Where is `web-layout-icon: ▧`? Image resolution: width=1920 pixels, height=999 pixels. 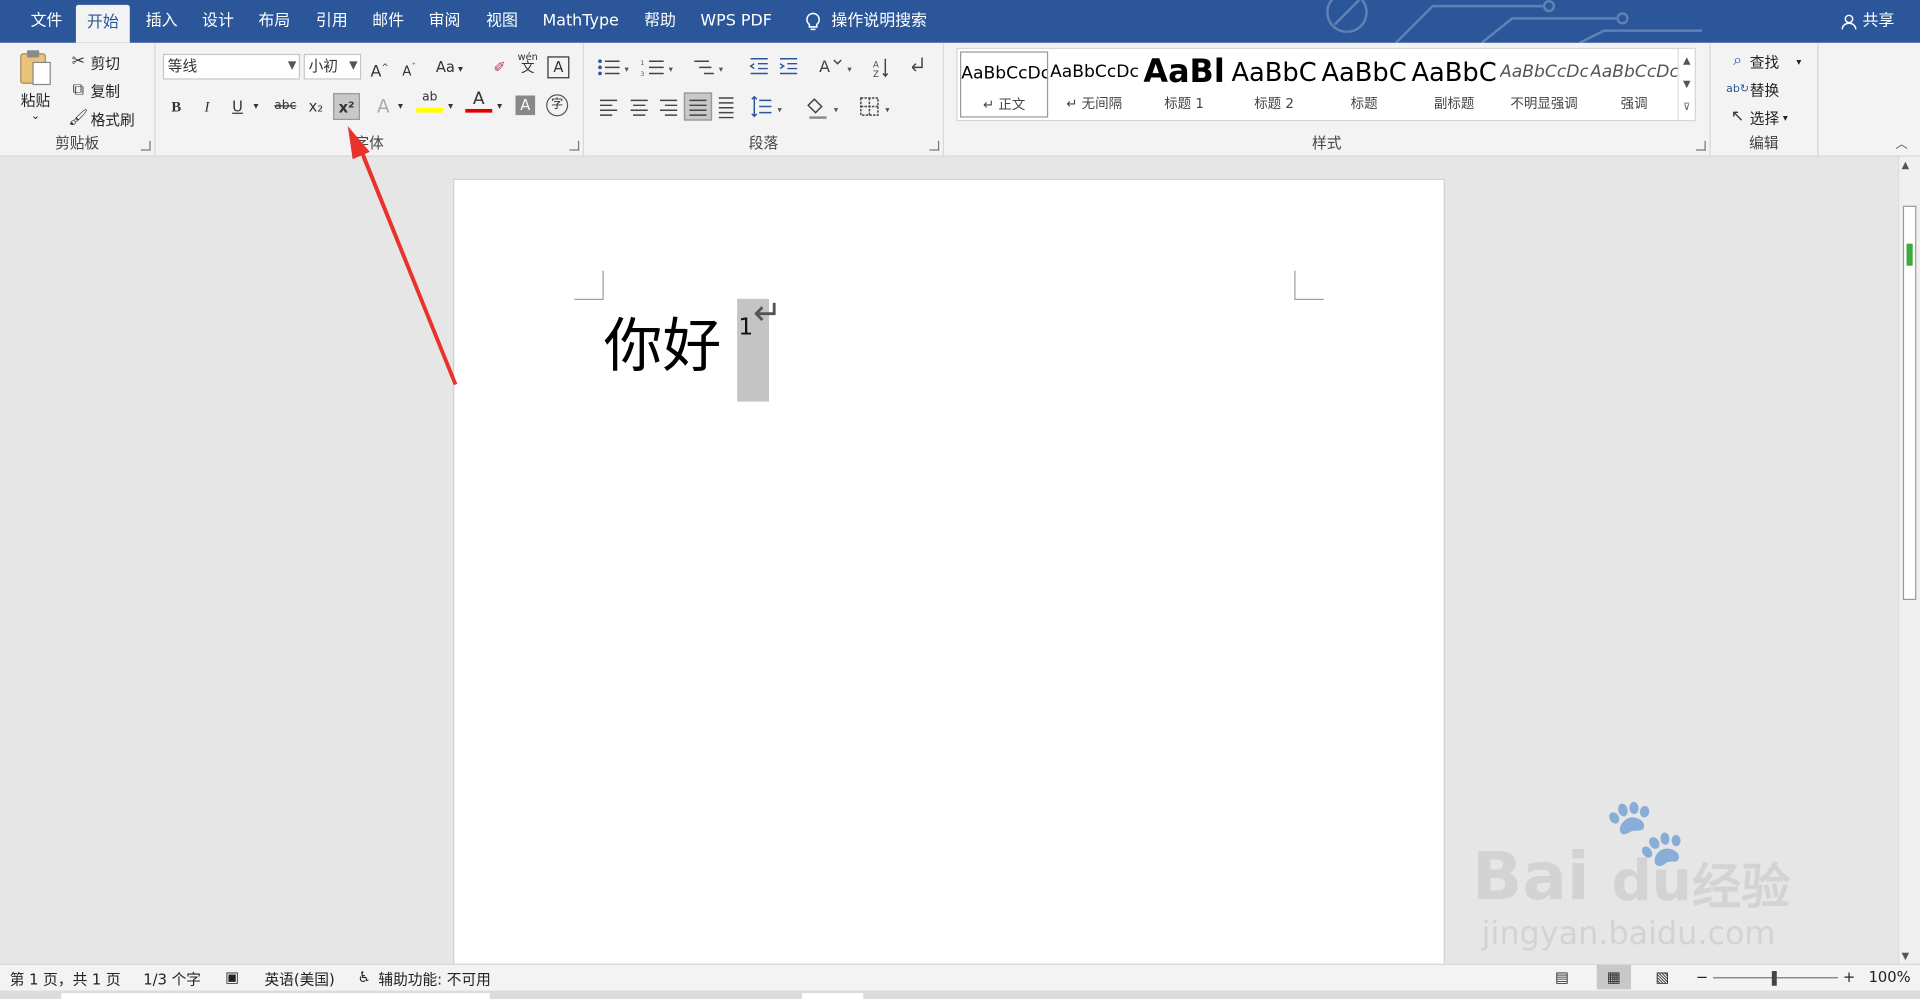 web-layout-icon: ▧ is located at coordinates (1663, 977).